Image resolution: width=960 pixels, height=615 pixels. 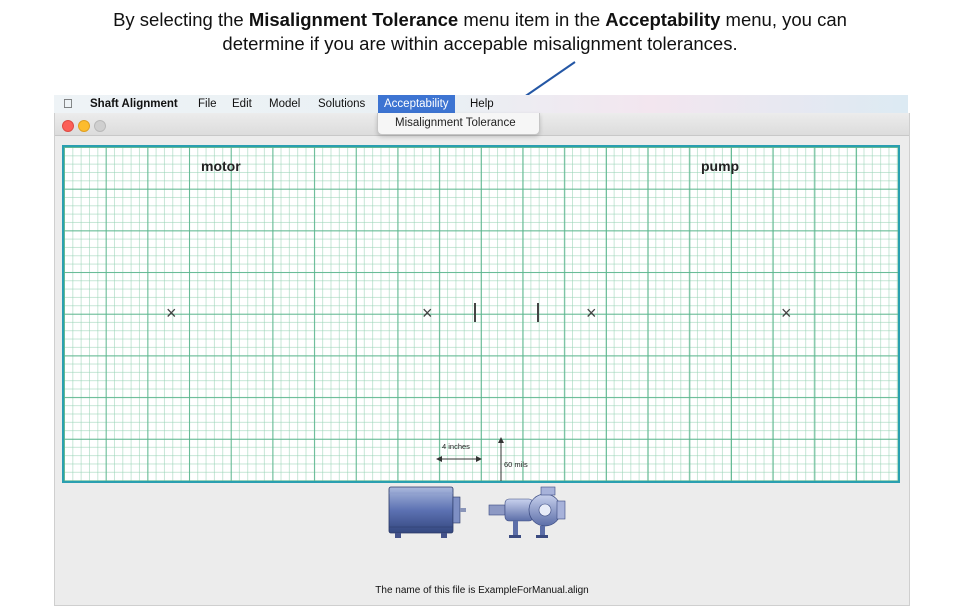 I want to click on minimize-window-button, so click(x=84, y=126).